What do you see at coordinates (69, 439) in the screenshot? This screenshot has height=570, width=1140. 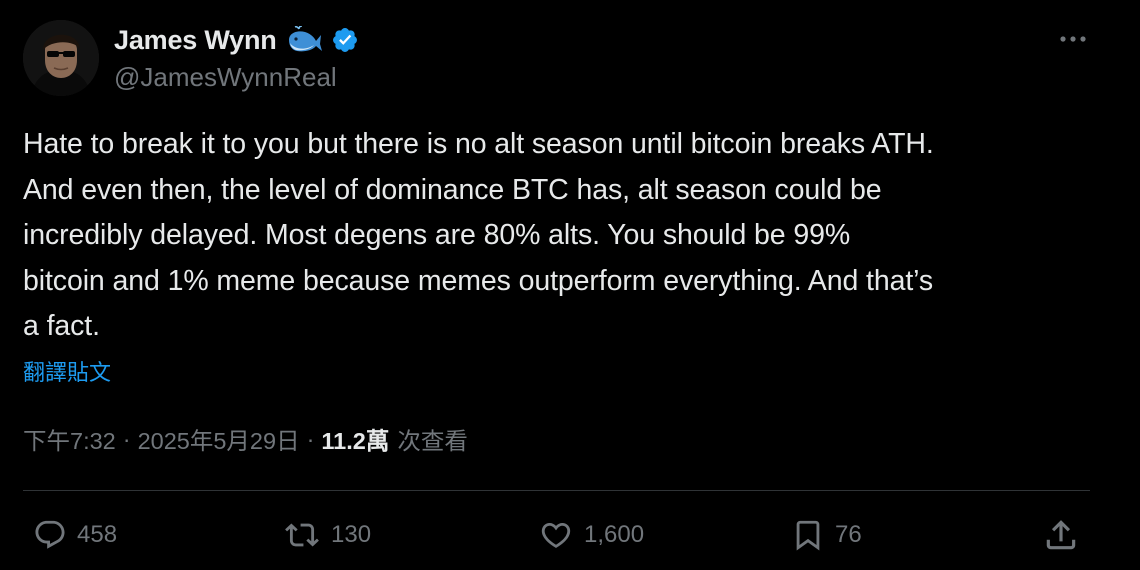 I see `tweet-time: 下午7:32` at bounding box center [69, 439].